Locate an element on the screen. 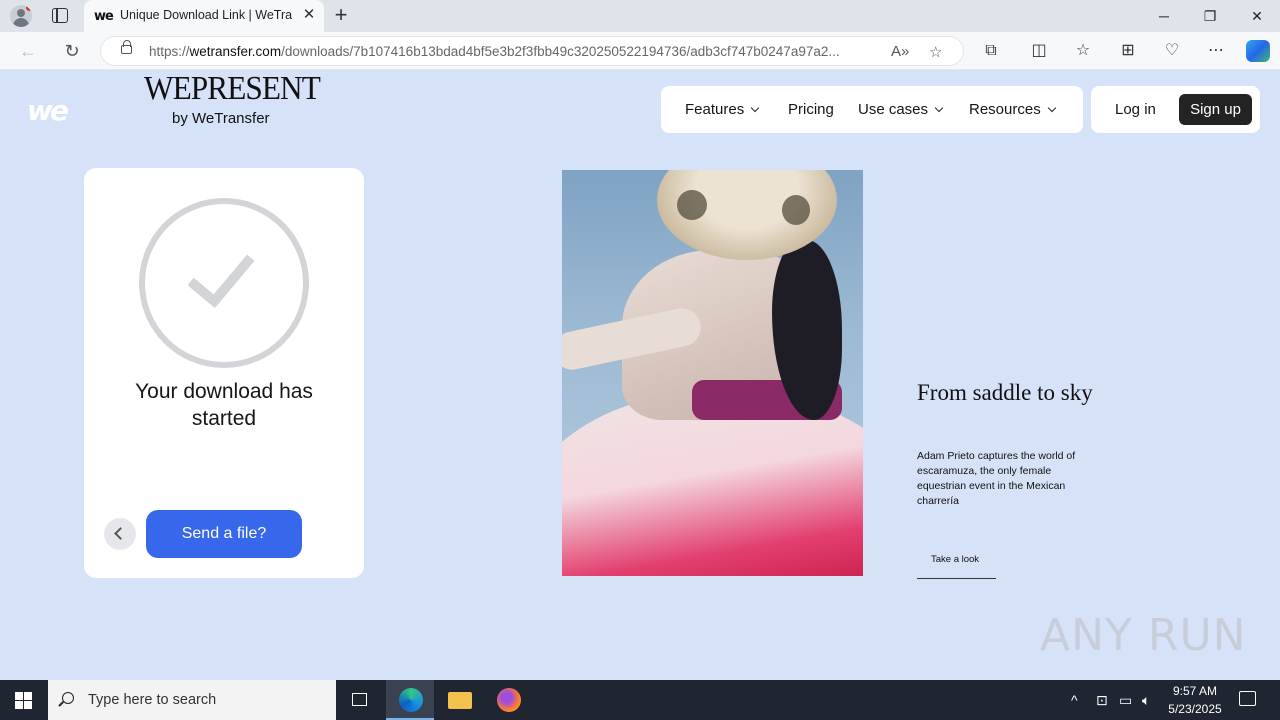 Image resolution: width=1280 pixels, height=720 pixels. article-title: From saddle to sky is located at coordinates (1005, 392).